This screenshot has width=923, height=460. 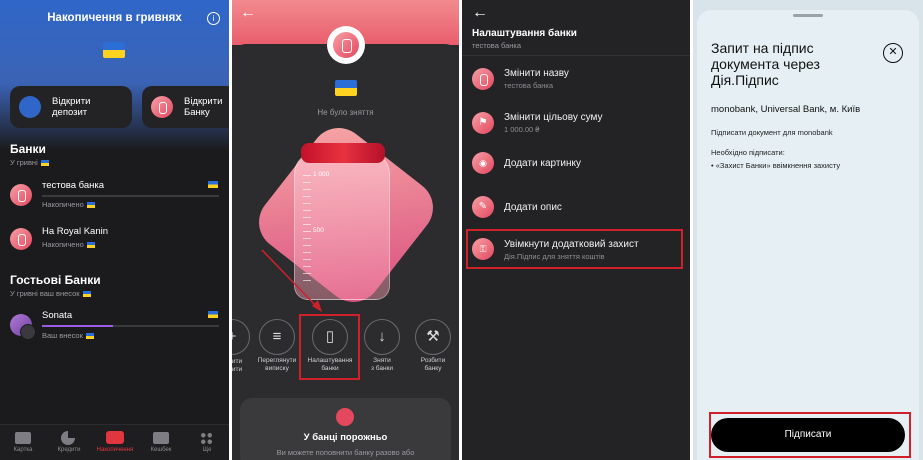 What do you see at coordinates (29, 162) in the screenshot?
I see `banks-section-subtitle: У гривні` at bounding box center [29, 162].